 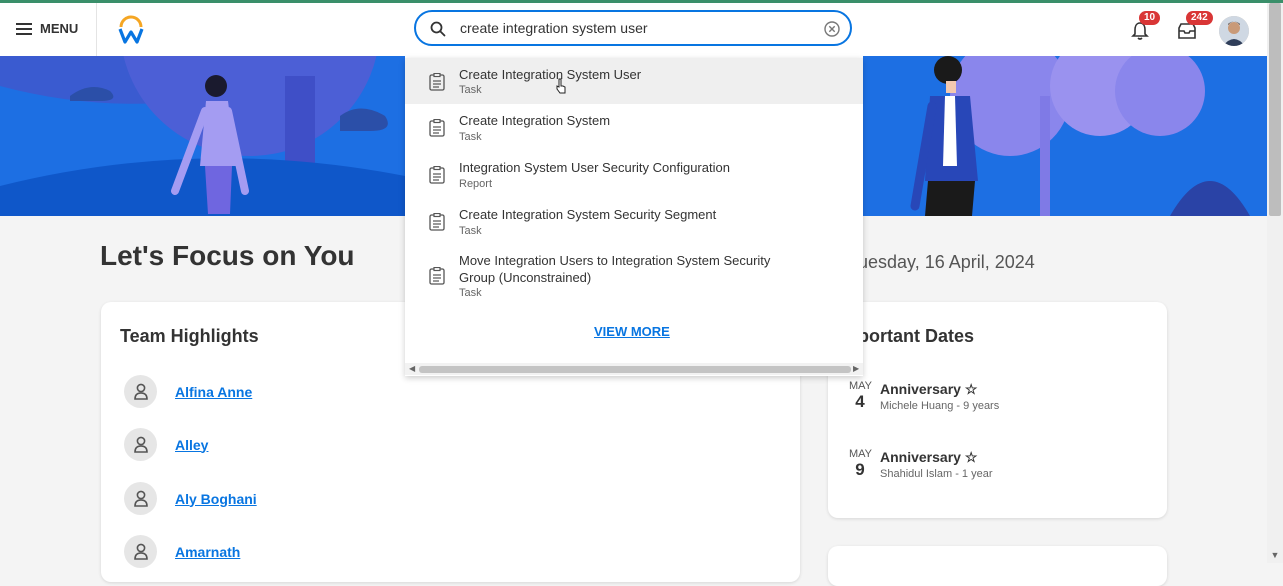 I want to click on current-date: uesday, 16 April, 2024, so click(x=946, y=262).